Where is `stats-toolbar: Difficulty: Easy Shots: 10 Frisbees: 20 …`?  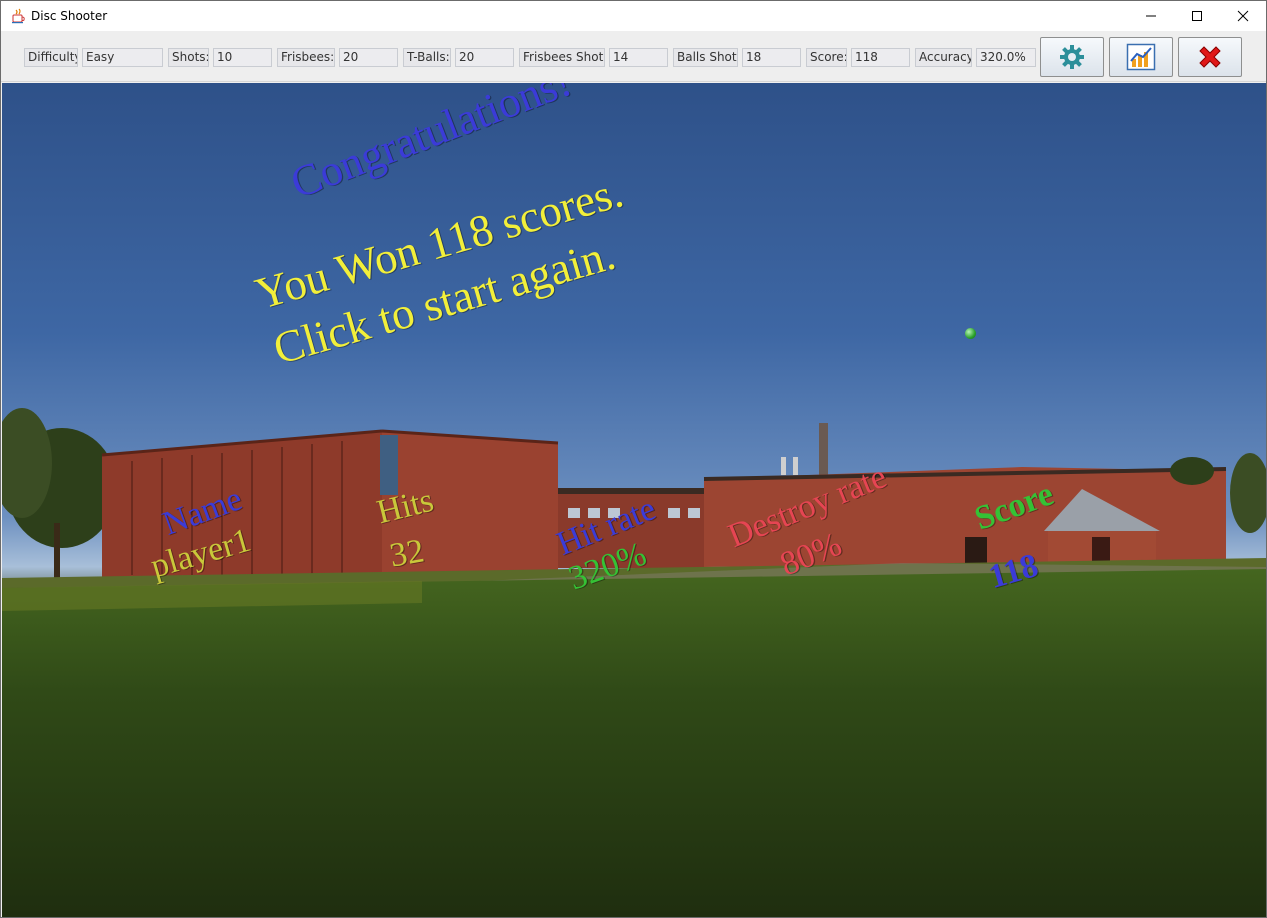 stats-toolbar: Difficulty: Easy Shots: 10 Frisbees: 20 … is located at coordinates (633, 56).